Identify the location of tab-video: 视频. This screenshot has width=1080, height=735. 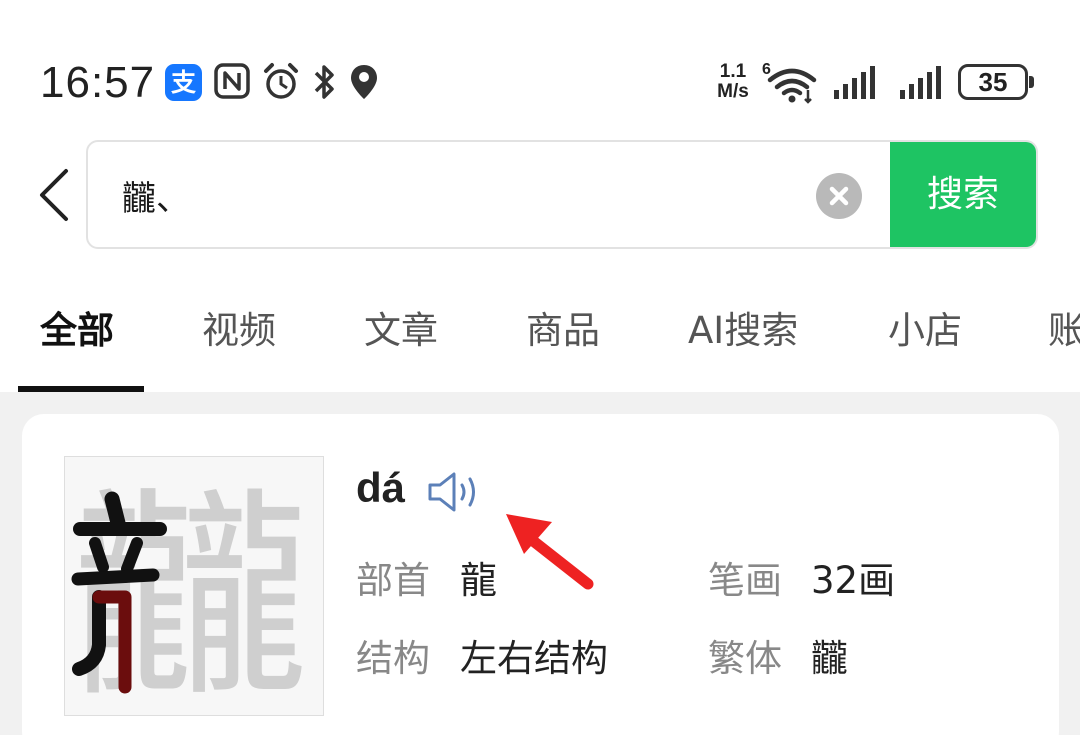
(239, 327).